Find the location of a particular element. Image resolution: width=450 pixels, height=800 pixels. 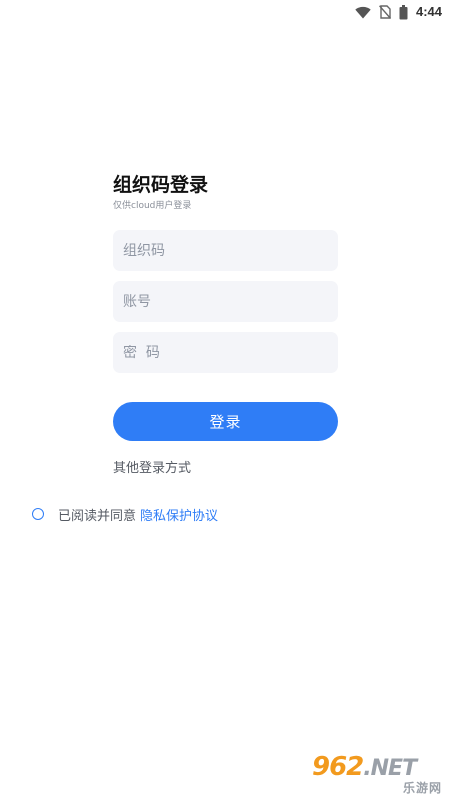

status-bar: 4:44 is located at coordinates (225, 12).